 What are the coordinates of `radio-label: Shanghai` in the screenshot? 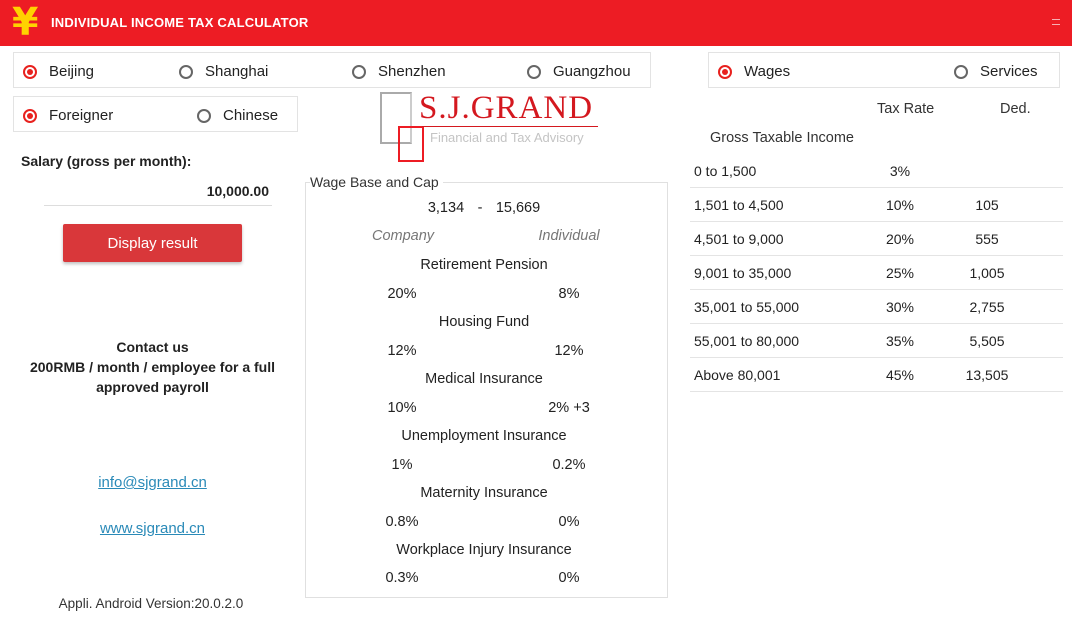 It's located at (237, 71).